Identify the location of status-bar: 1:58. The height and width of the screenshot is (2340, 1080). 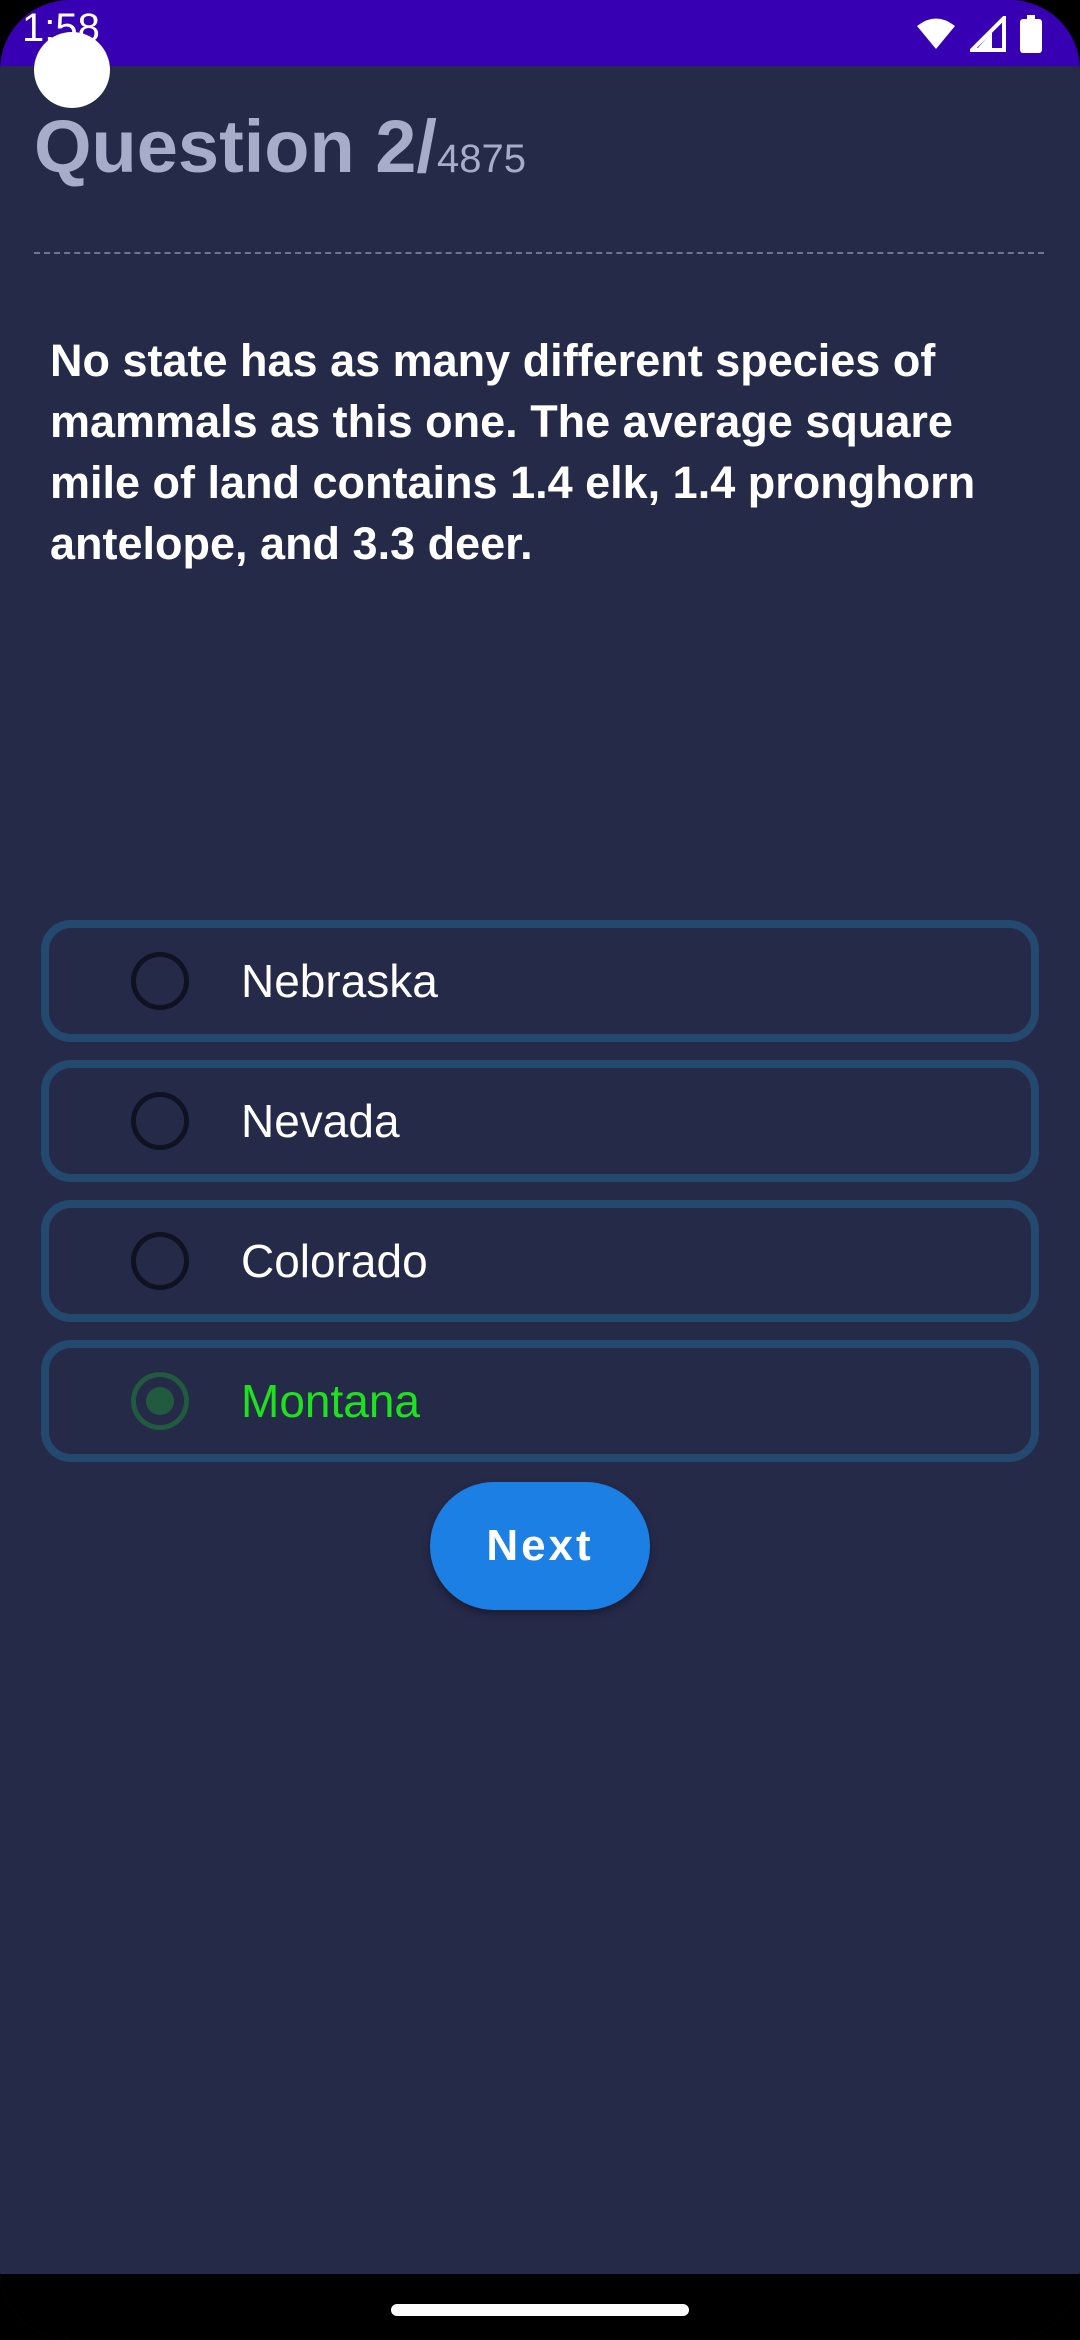
(540, 33).